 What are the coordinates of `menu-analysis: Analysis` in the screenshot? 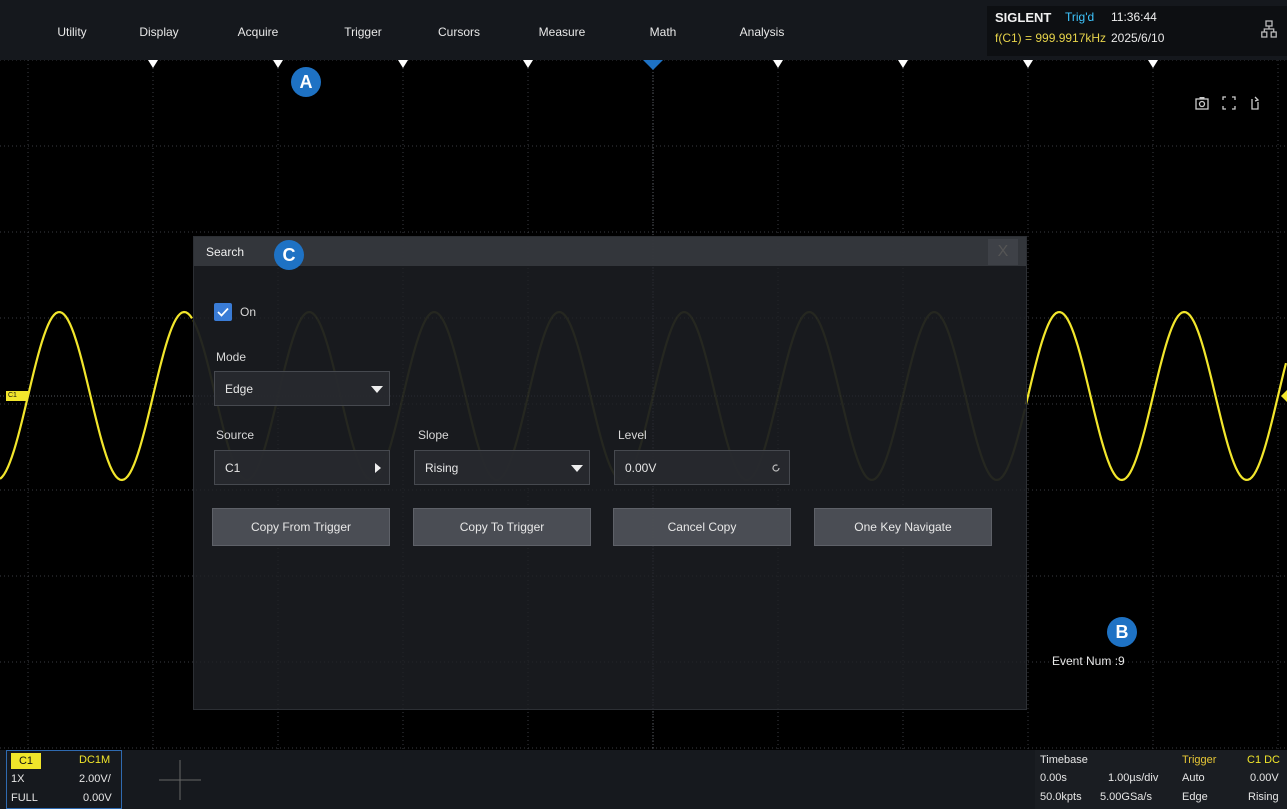 It's located at (762, 30).